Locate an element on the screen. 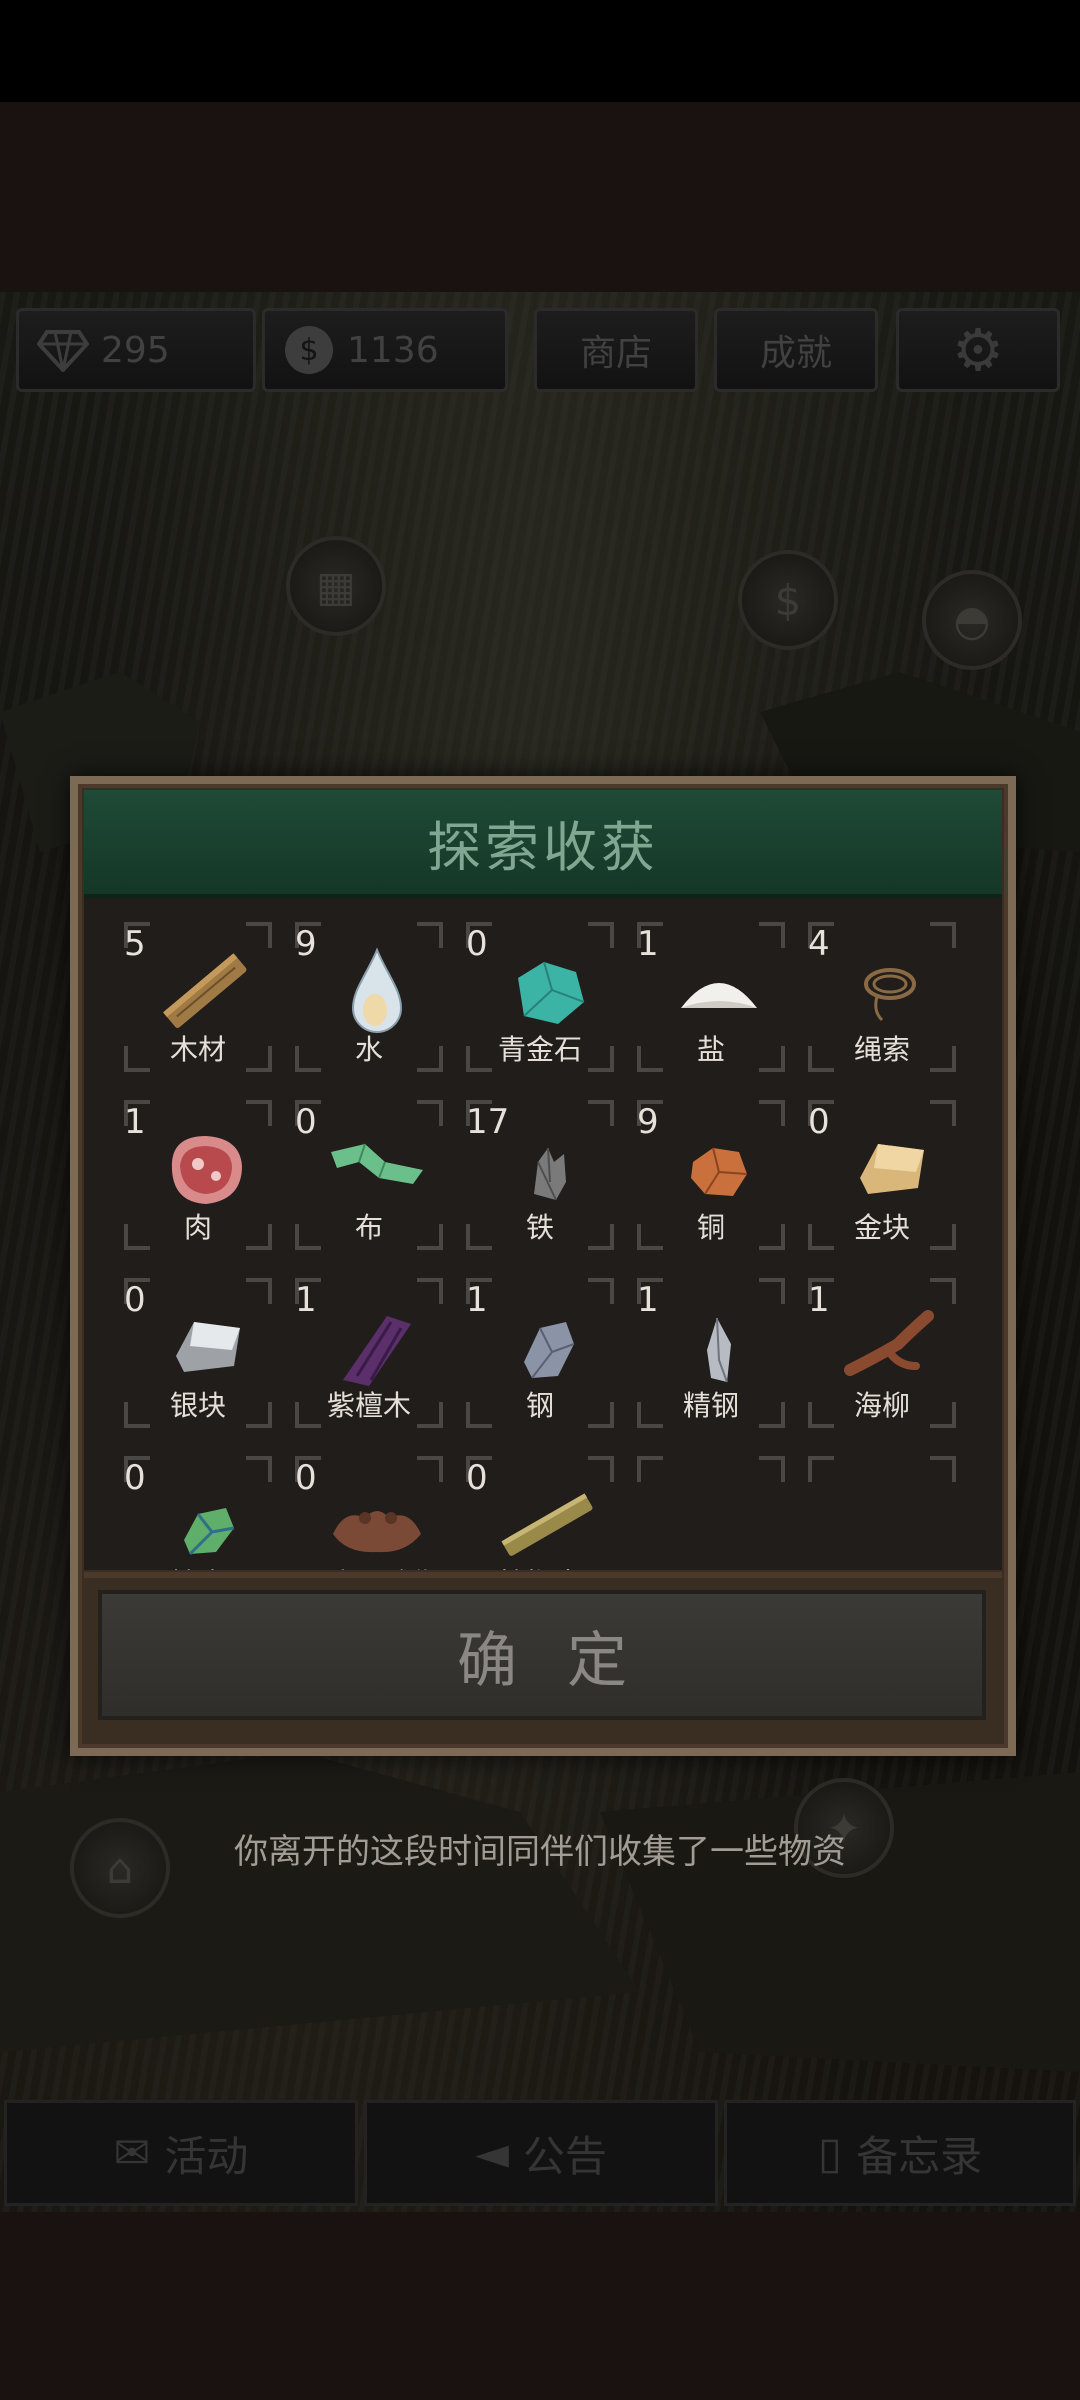 The height and width of the screenshot is (2400, 1080). item-slot: 9 水 is located at coordinates (369, 997).